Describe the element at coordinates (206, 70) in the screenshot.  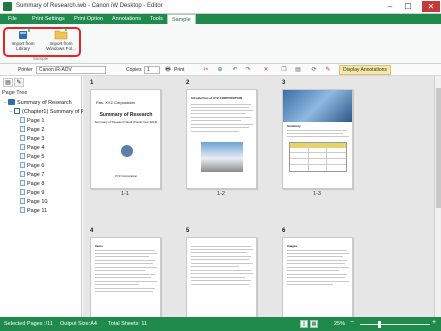
I see `merge-icon: ✂` at that location.